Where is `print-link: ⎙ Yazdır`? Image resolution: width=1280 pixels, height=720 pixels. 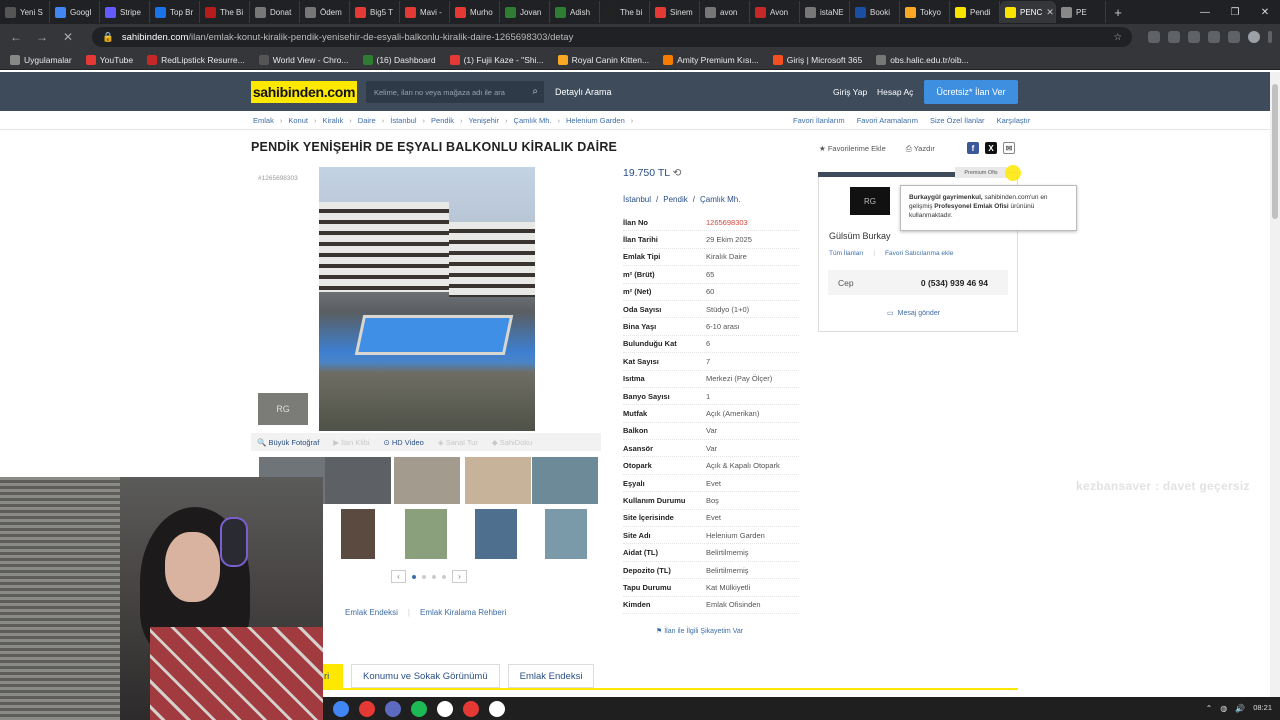
print-link: ⎙ Yazdır is located at coordinates (920, 149).